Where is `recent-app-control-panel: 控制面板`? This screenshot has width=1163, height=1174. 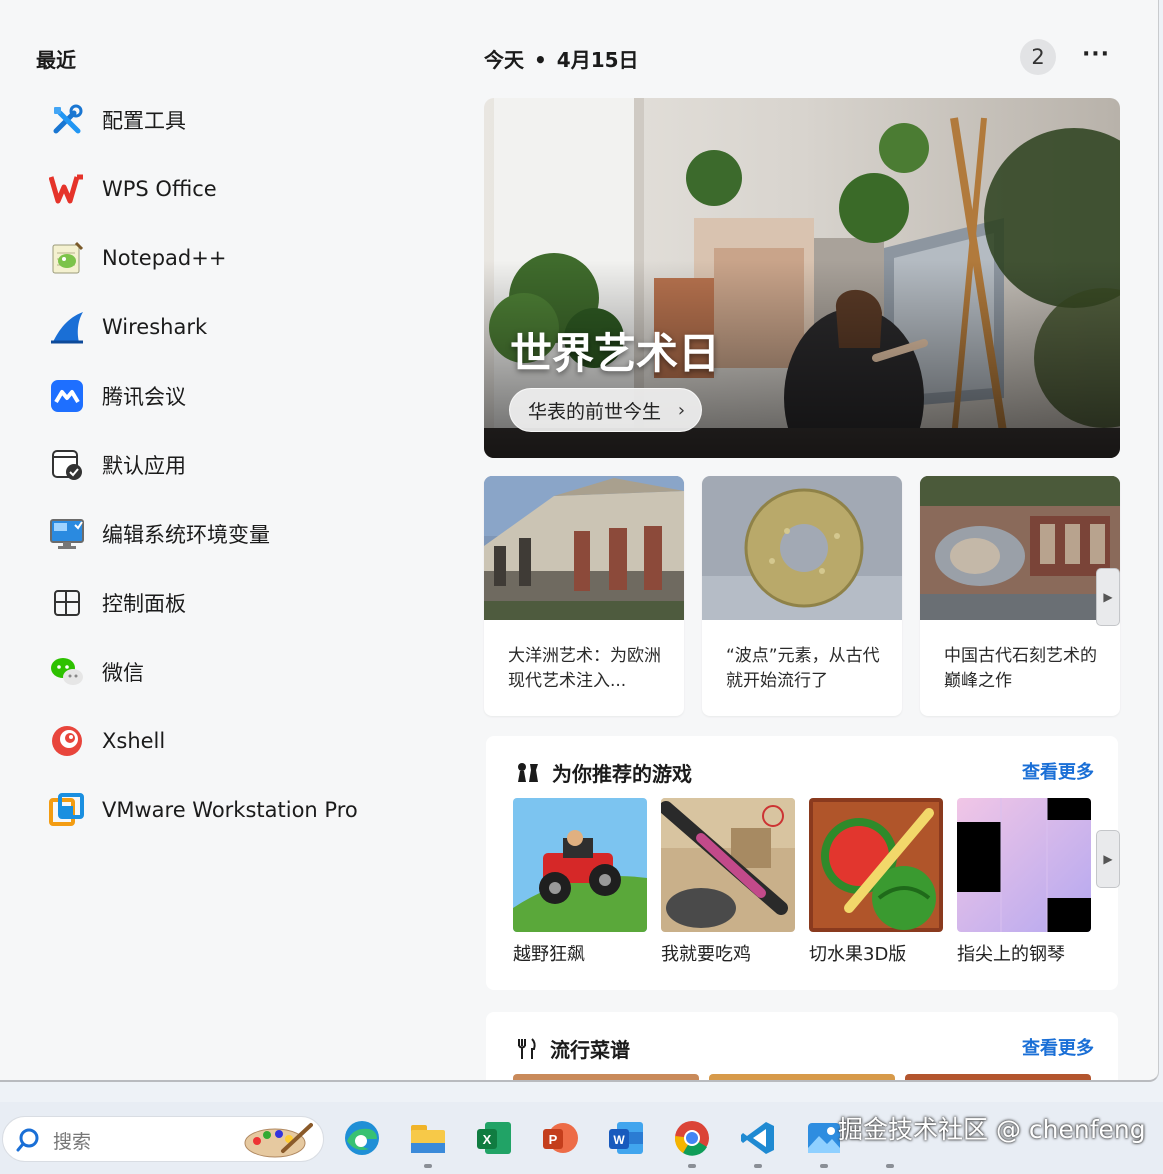
recent-app-control-panel: 控制面板 is located at coordinates (218, 603).